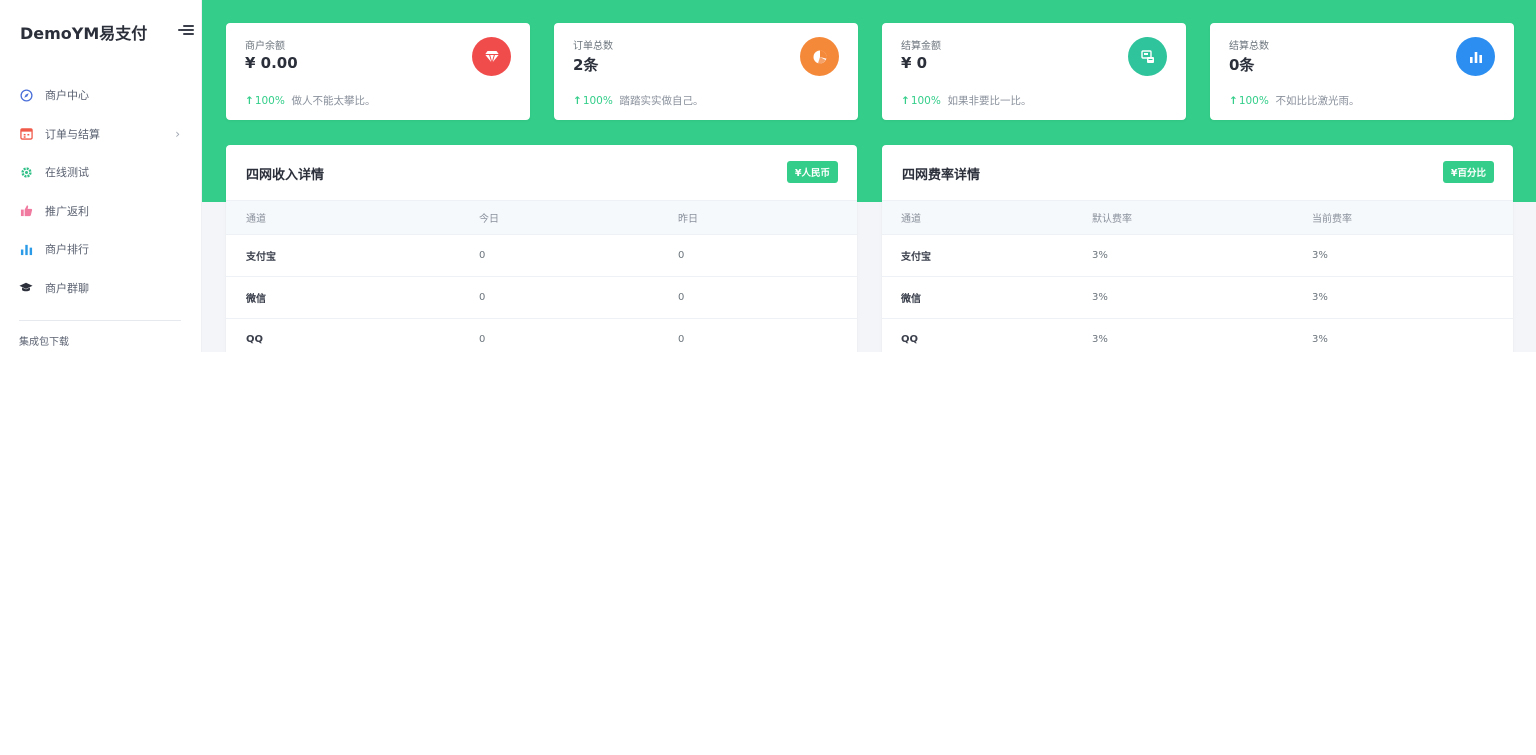 The width and height of the screenshot is (1536, 755). What do you see at coordinates (541, 298) in the screenshot?
I see `table-row: 微信 0 0` at bounding box center [541, 298].